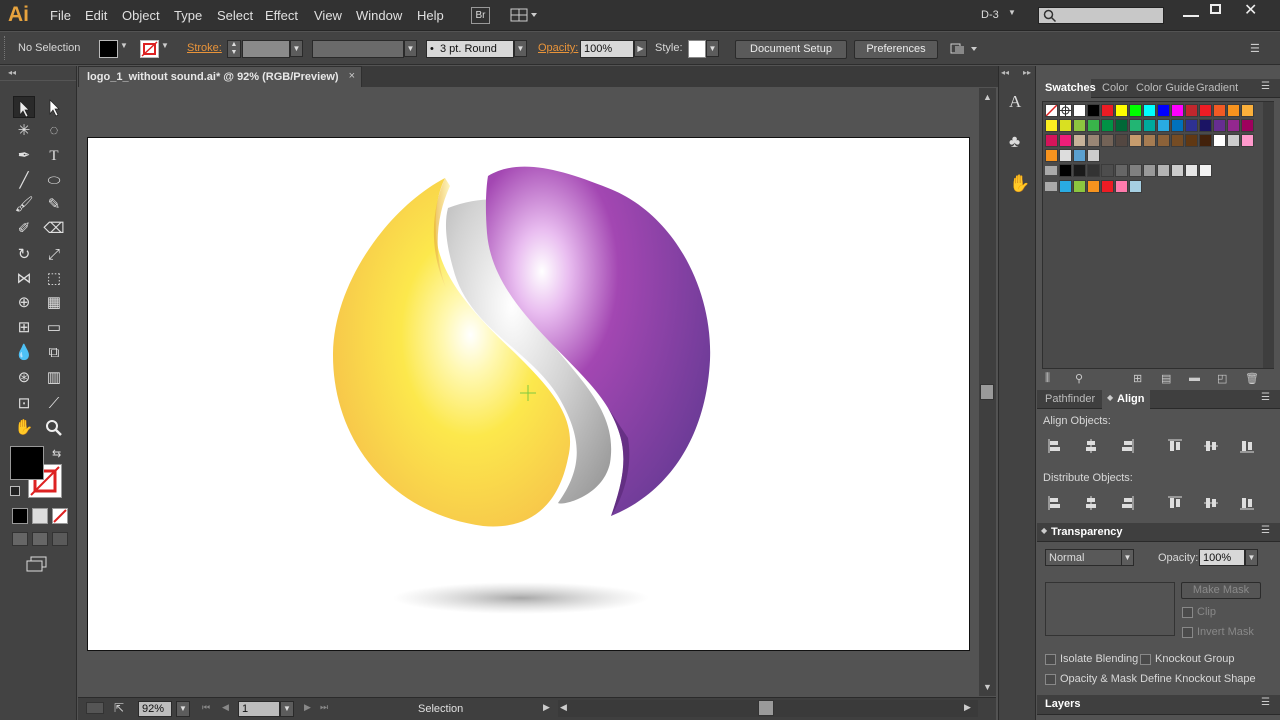 This screenshot has height=720, width=1280. What do you see at coordinates (24, 279) in the screenshot?
I see `width-tool-icon: ⋈` at bounding box center [24, 279].